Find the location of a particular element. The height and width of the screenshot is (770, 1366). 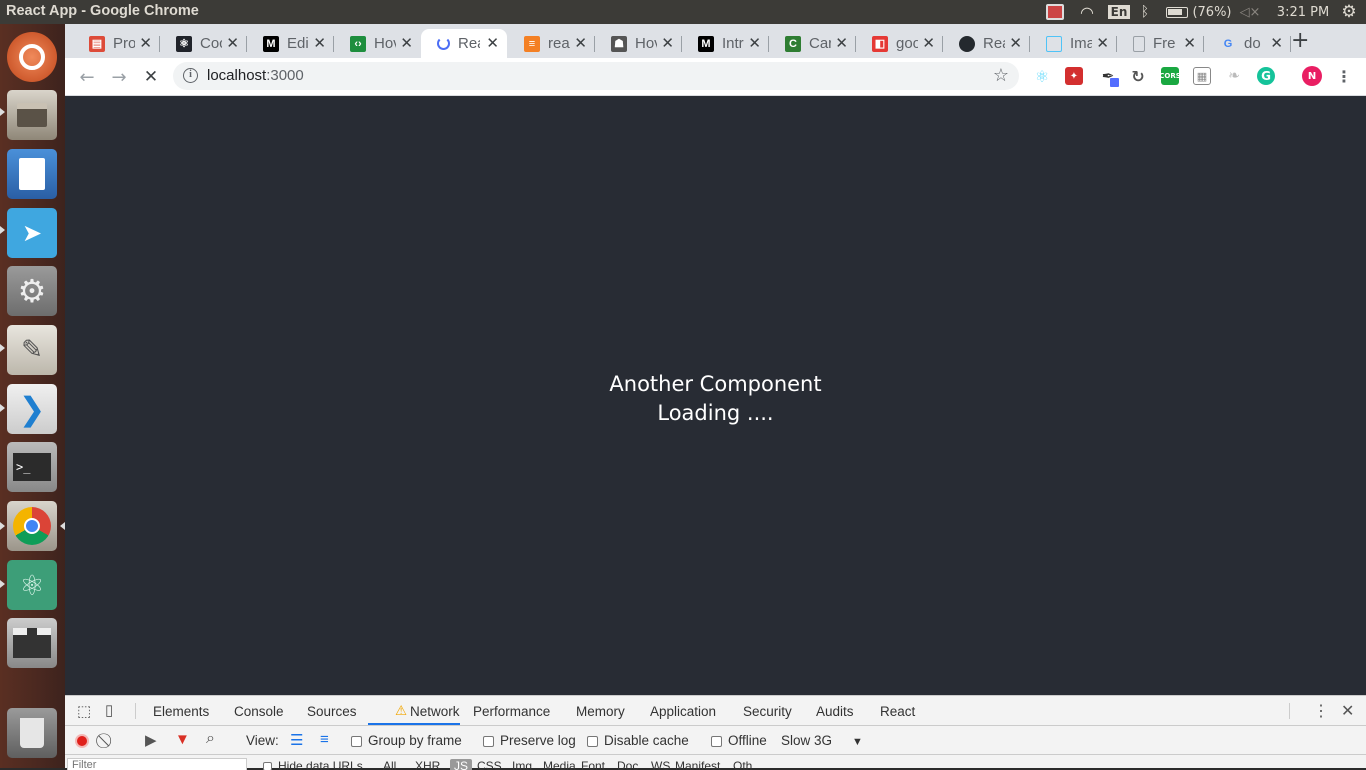

tab-9: ◧ goo ✕ is located at coordinates (899, 43).